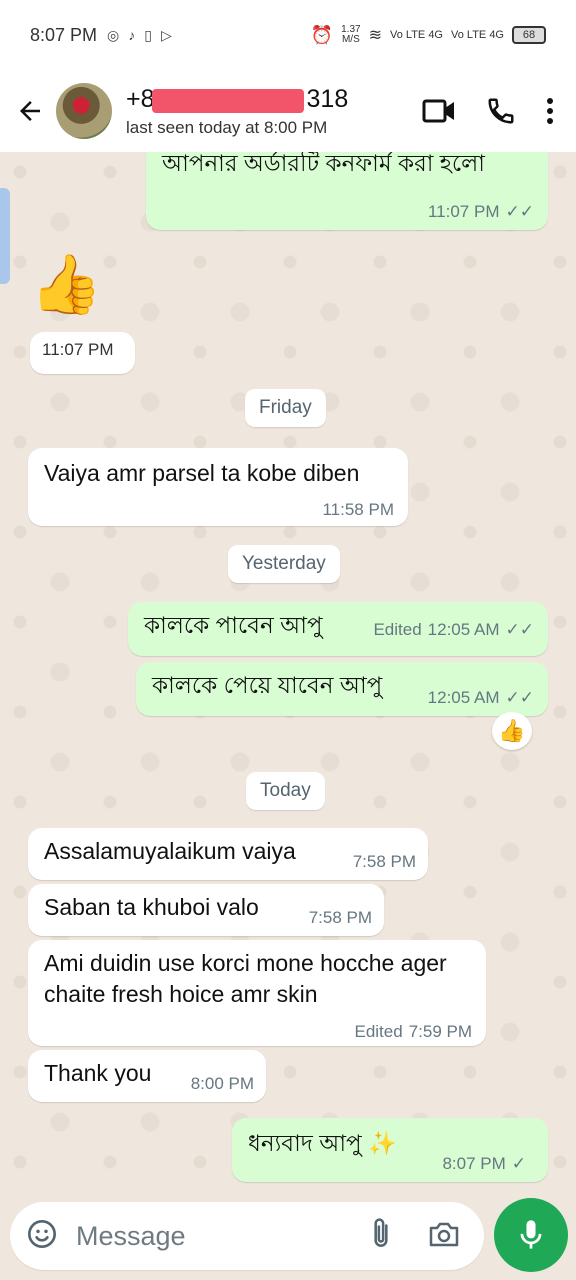 This screenshot has height=1280, width=576. I want to click on tiktok-icon: ♪, so click(132, 35).